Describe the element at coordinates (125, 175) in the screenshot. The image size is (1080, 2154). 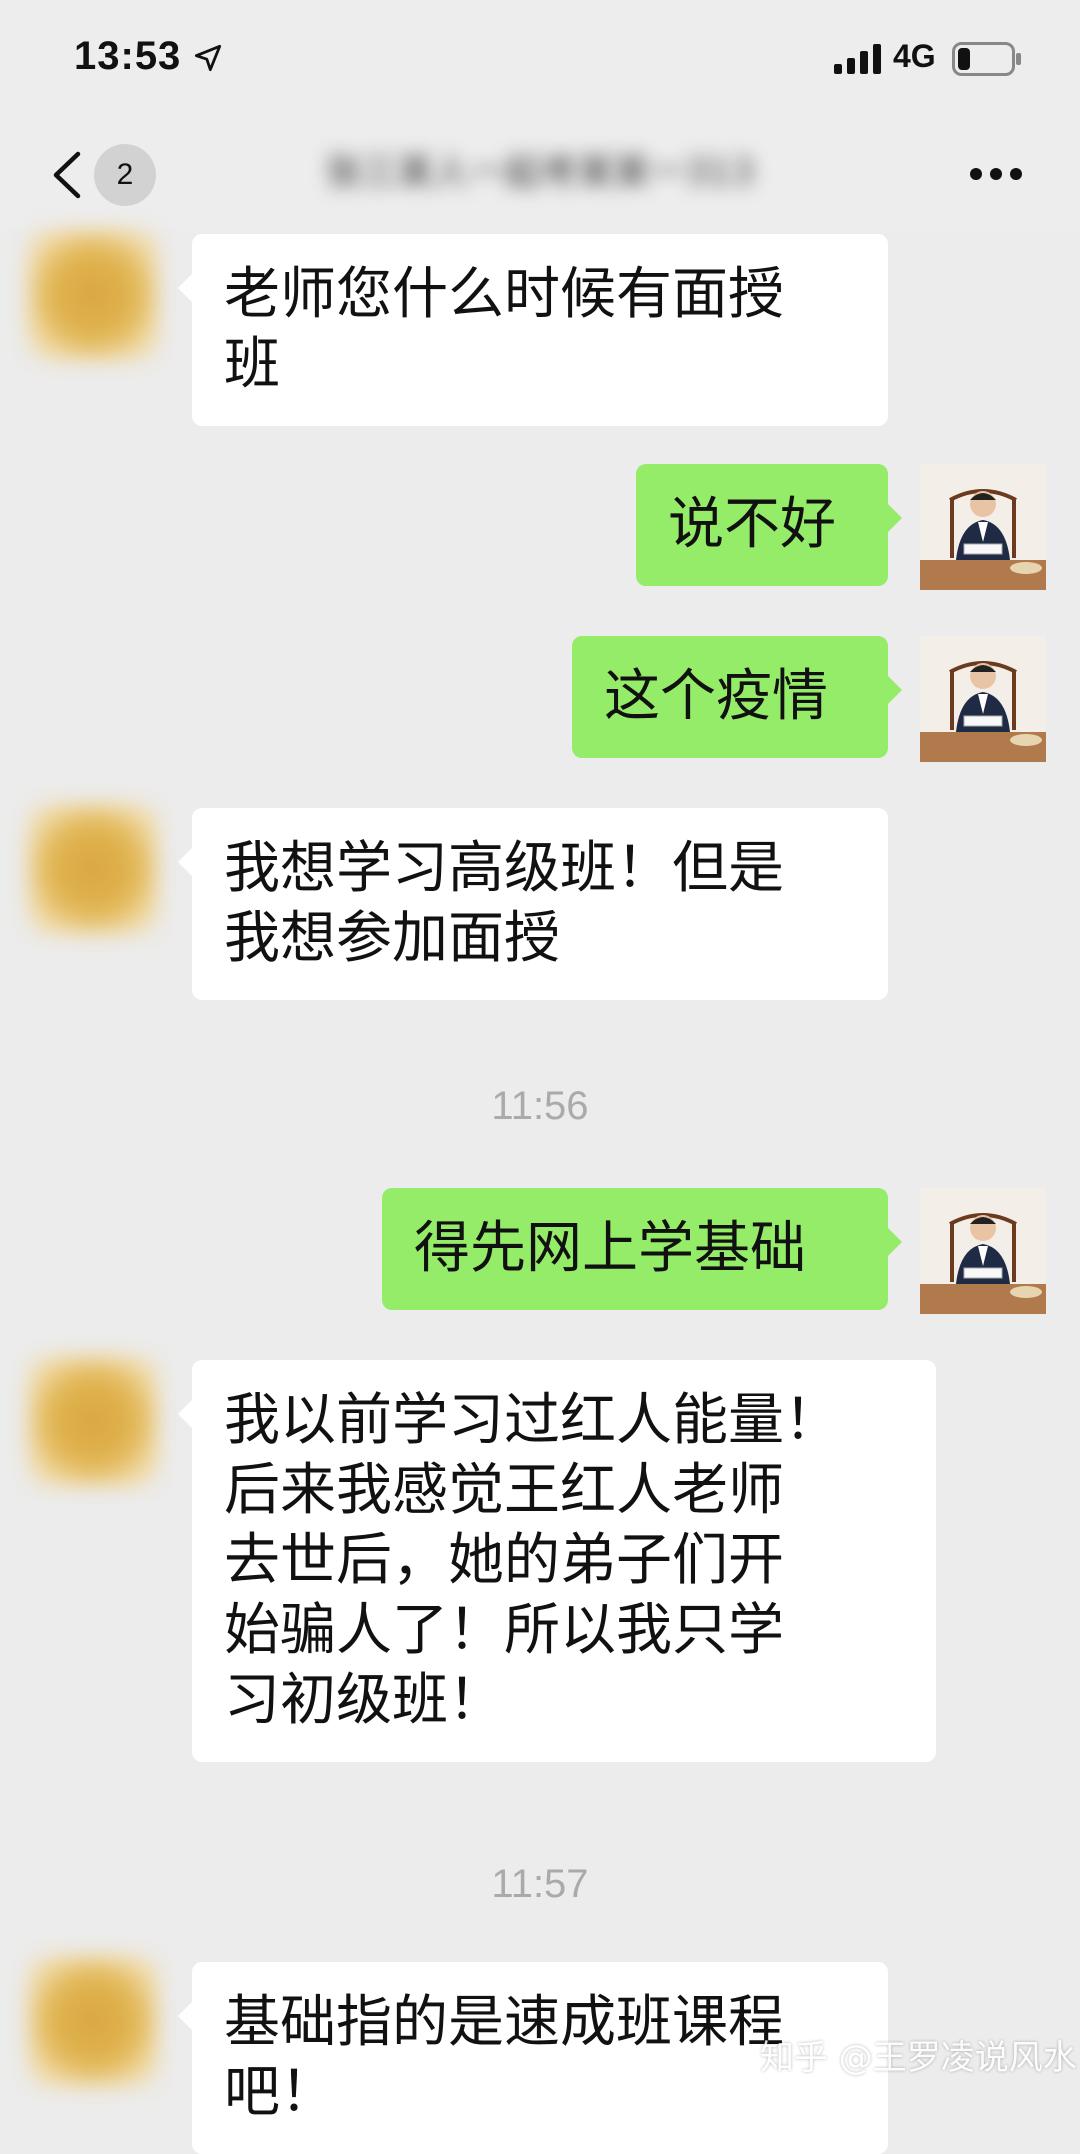
I see `unread-count-badge: 2` at that location.